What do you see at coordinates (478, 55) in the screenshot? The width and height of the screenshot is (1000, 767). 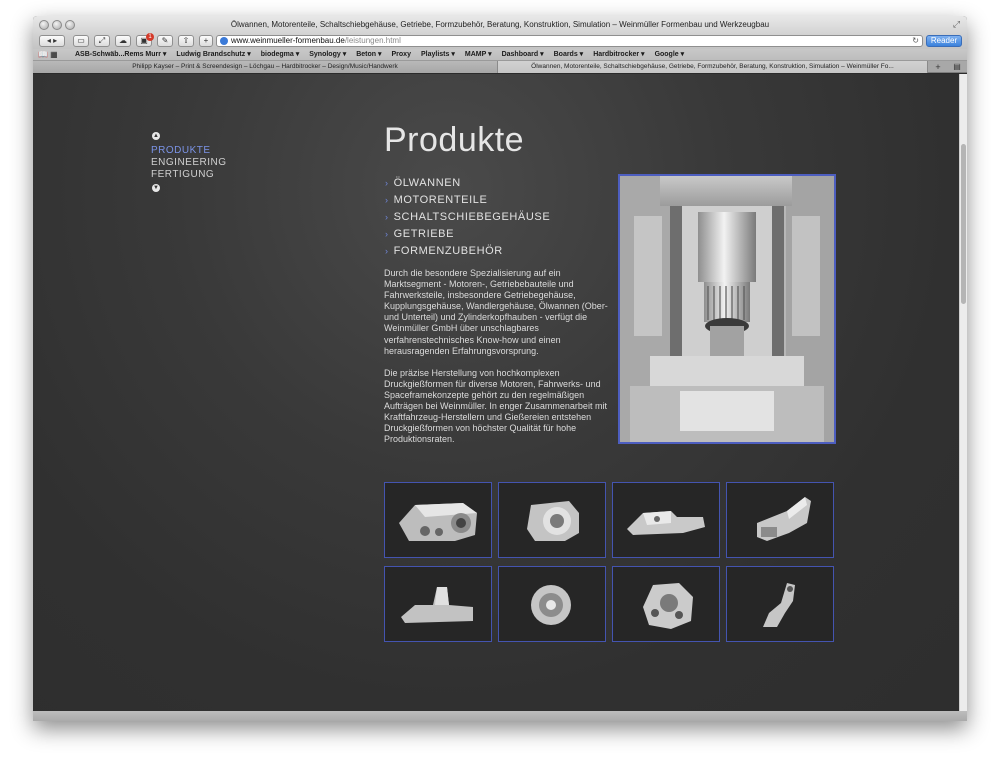 I see `bookmark-item: MAMP ▾` at bounding box center [478, 55].